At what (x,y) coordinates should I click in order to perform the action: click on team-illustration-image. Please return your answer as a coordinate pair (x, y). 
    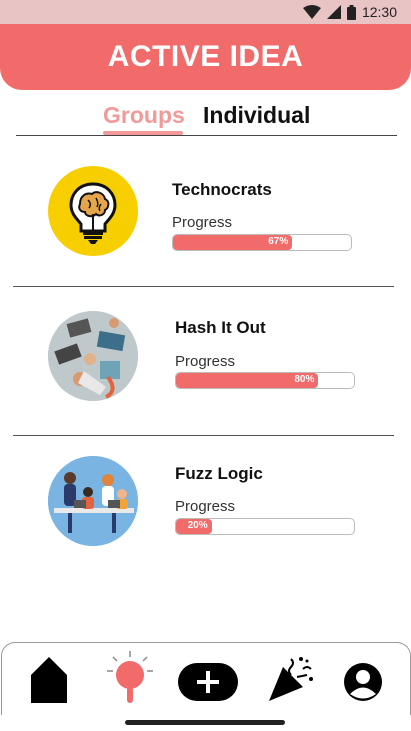
    Looking at the image, I should click on (93, 501).